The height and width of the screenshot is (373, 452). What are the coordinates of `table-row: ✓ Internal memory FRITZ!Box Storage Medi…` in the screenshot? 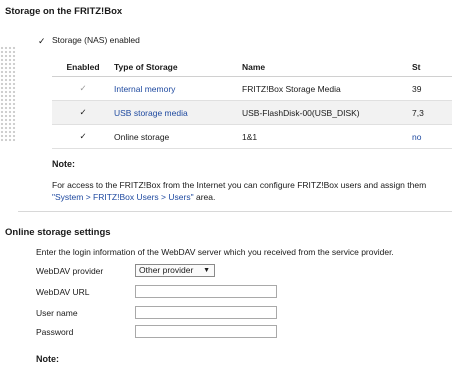 It's located at (252, 88).